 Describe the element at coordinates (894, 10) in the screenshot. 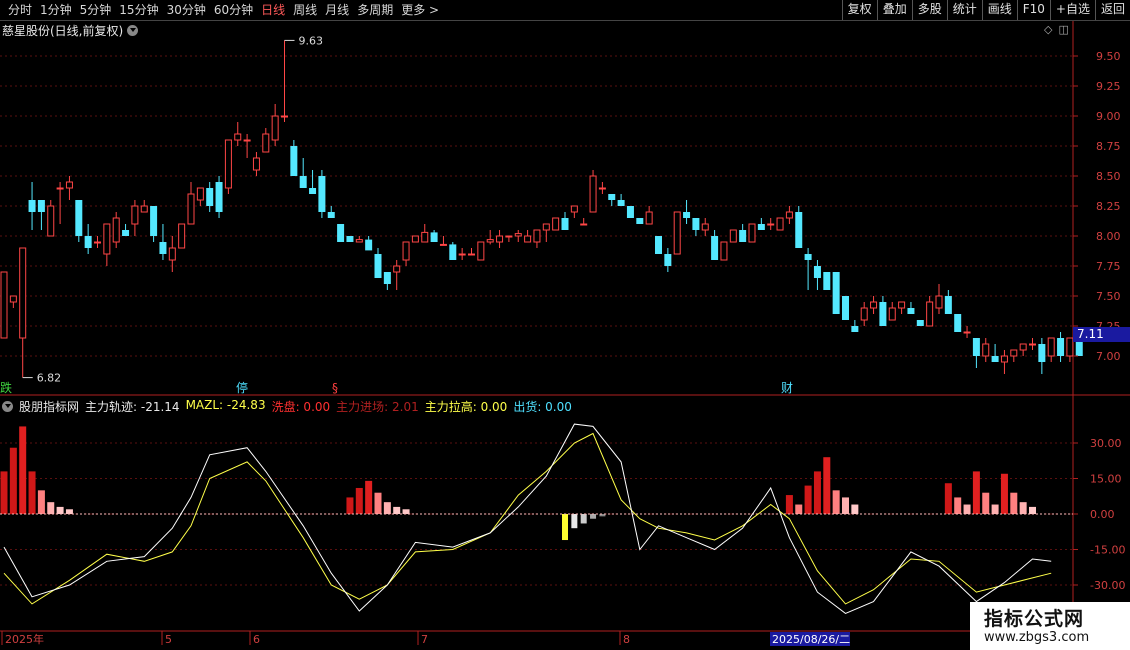

I see `tool-button-1: 叠加` at that location.